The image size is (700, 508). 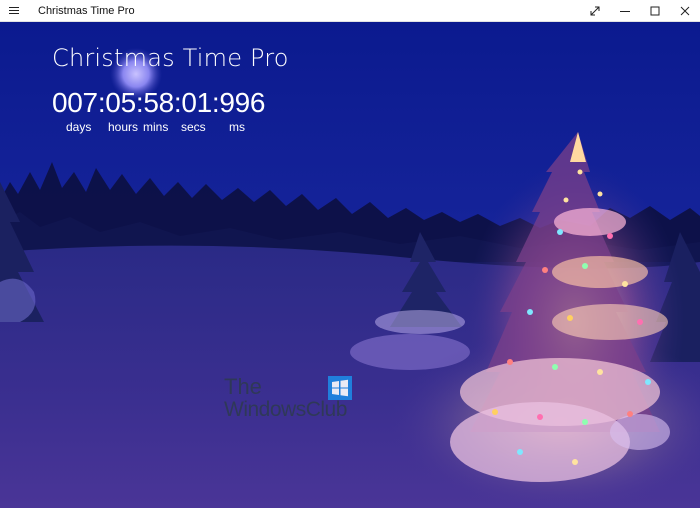 What do you see at coordinates (86, 10) in the screenshot?
I see `window-title: Christmas Time Pro` at bounding box center [86, 10].